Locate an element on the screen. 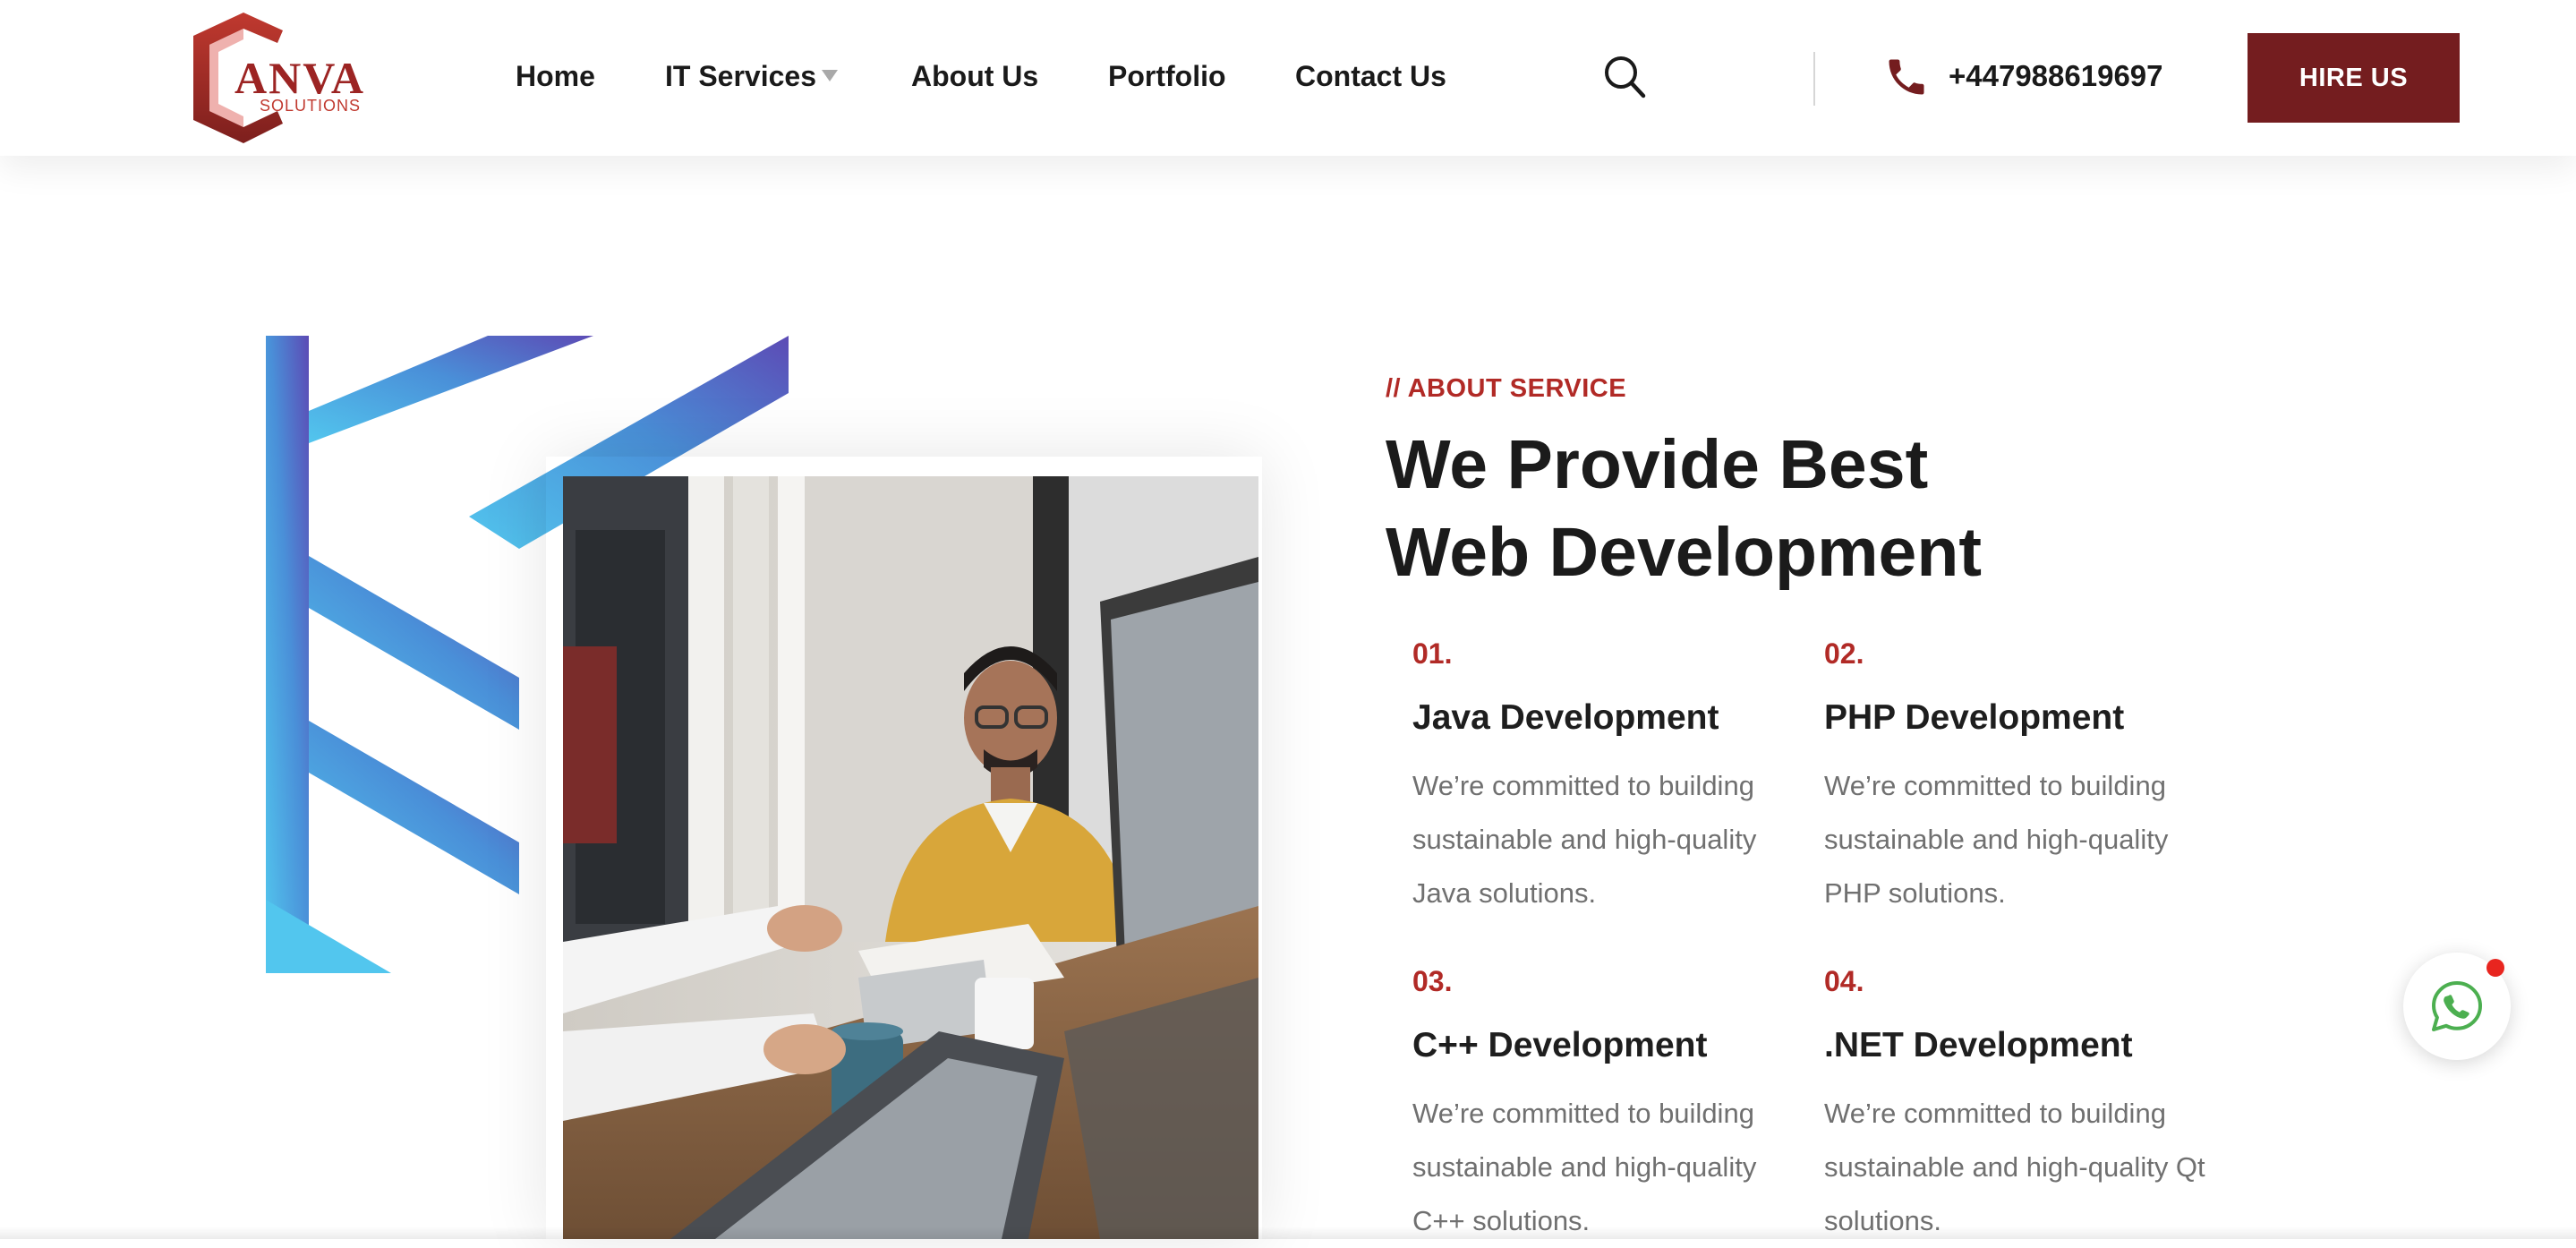 This screenshot has height=1248, width=2576. chevron-down-icon is located at coordinates (830, 75).